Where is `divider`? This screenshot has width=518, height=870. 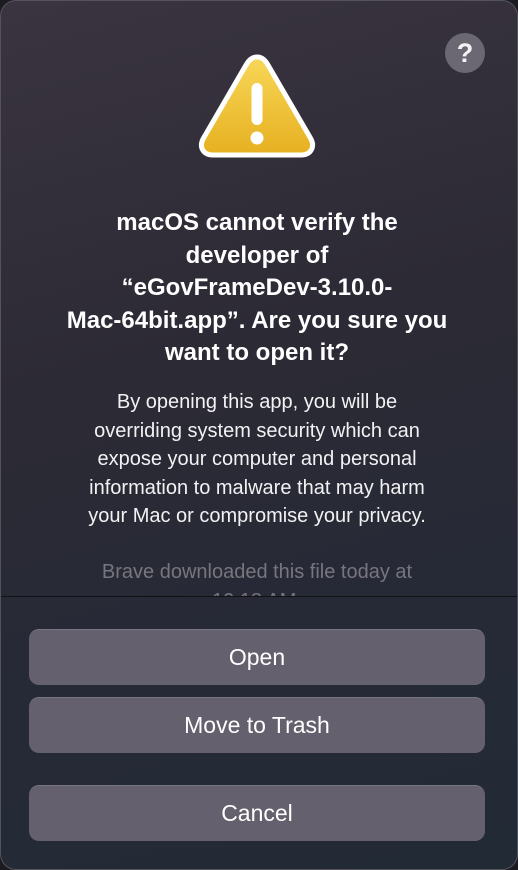 divider is located at coordinates (259, 596).